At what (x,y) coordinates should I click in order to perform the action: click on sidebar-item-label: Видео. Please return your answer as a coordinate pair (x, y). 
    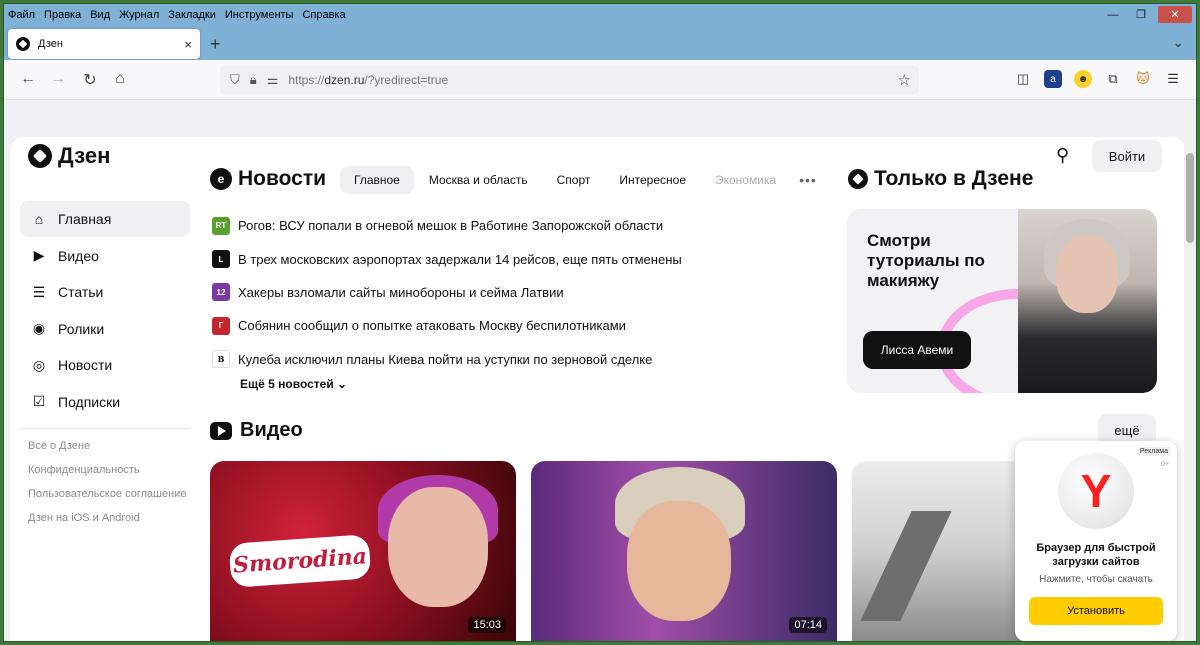
    Looking at the image, I should click on (78, 255).